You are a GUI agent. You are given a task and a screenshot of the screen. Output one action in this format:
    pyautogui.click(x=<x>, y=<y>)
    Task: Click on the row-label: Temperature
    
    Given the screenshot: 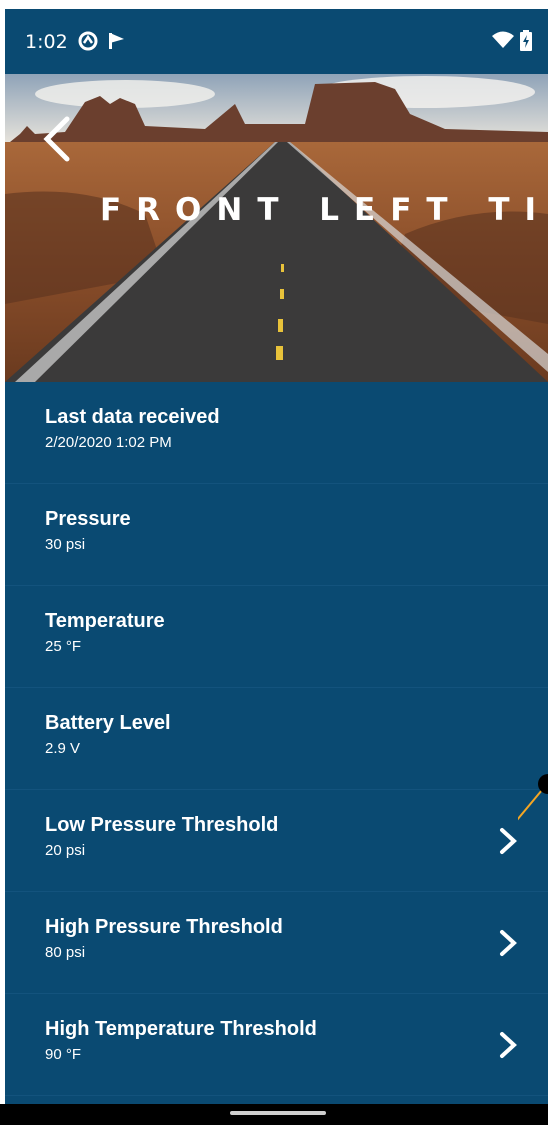 What is the action you would take?
    pyautogui.click(x=105, y=621)
    